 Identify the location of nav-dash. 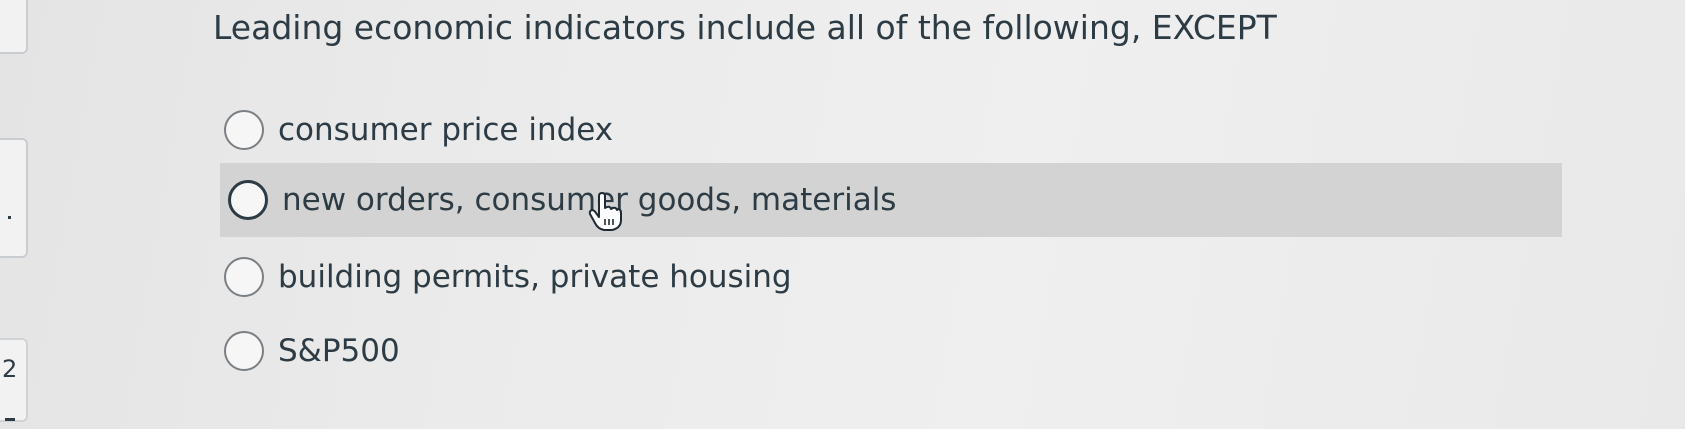
(10, 419).